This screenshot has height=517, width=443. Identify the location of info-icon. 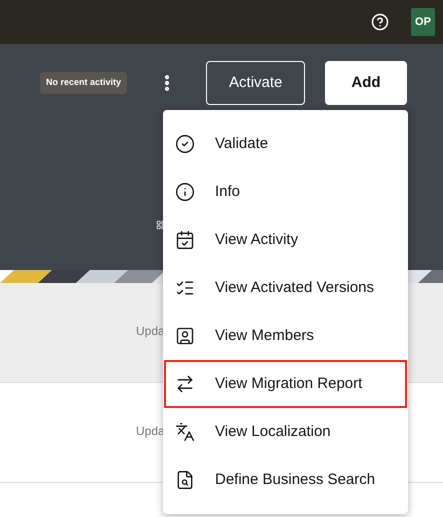
(185, 192).